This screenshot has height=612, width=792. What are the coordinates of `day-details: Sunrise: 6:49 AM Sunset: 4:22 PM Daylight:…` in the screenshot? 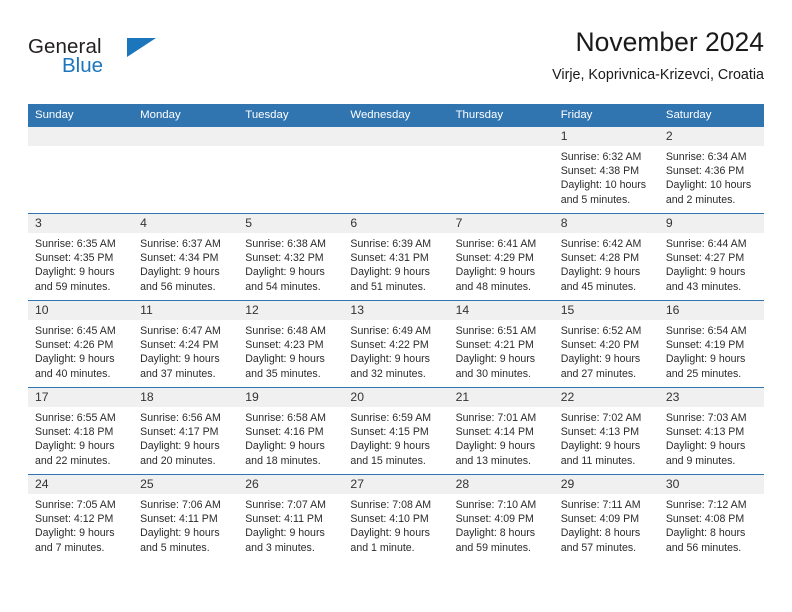 It's located at (395, 350).